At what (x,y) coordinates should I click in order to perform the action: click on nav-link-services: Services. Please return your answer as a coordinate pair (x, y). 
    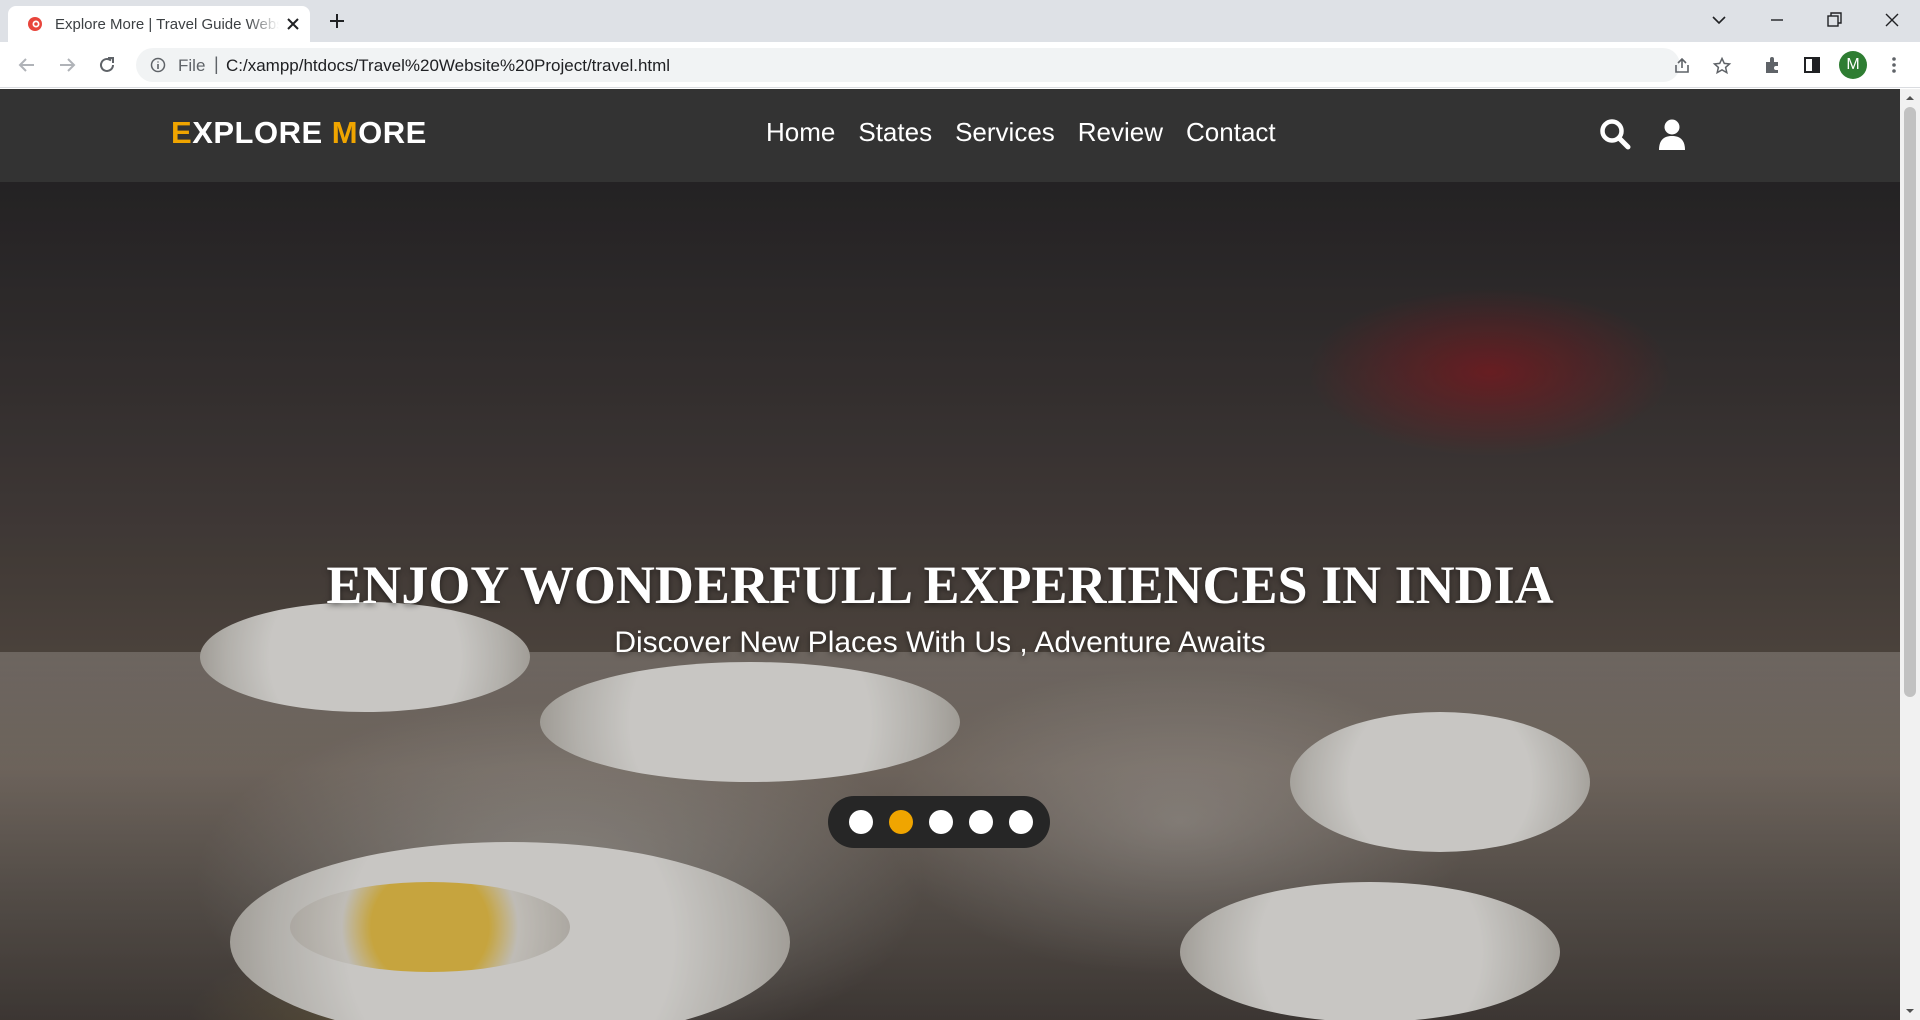
    Looking at the image, I should click on (1005, 132).